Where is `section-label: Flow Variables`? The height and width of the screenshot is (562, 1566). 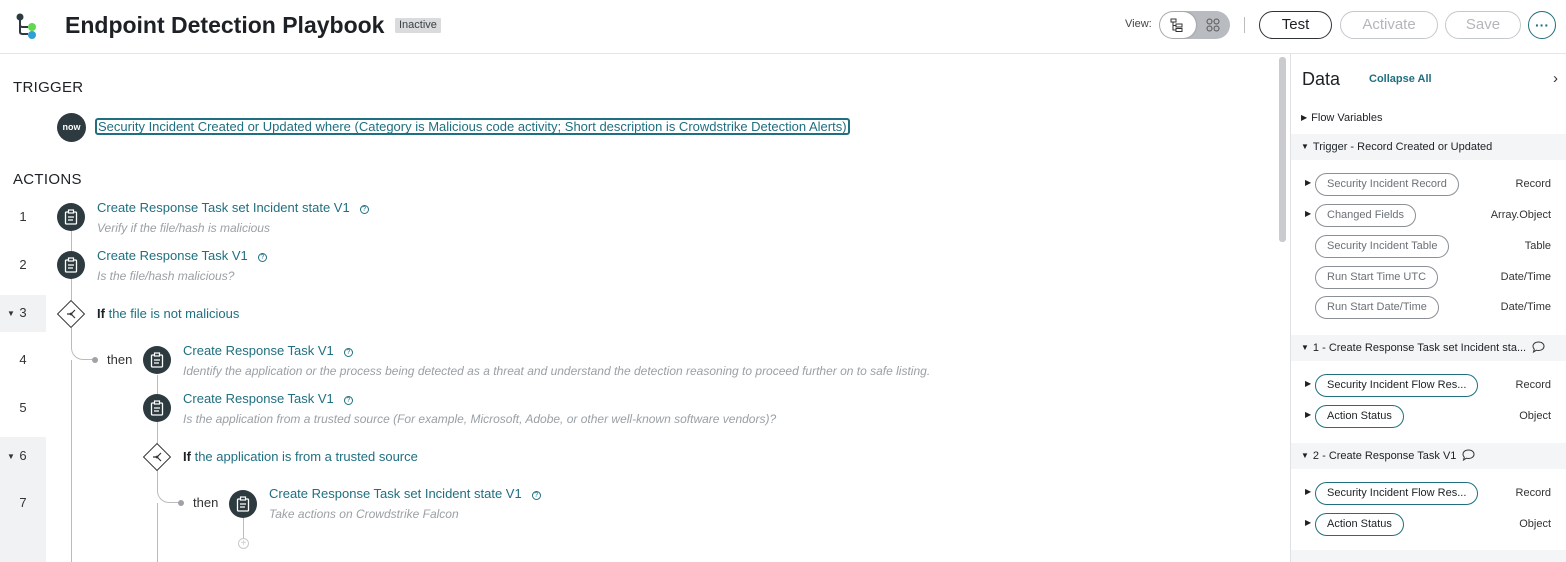
section-label: Flow Variables is located at coordinates (1347, 118).